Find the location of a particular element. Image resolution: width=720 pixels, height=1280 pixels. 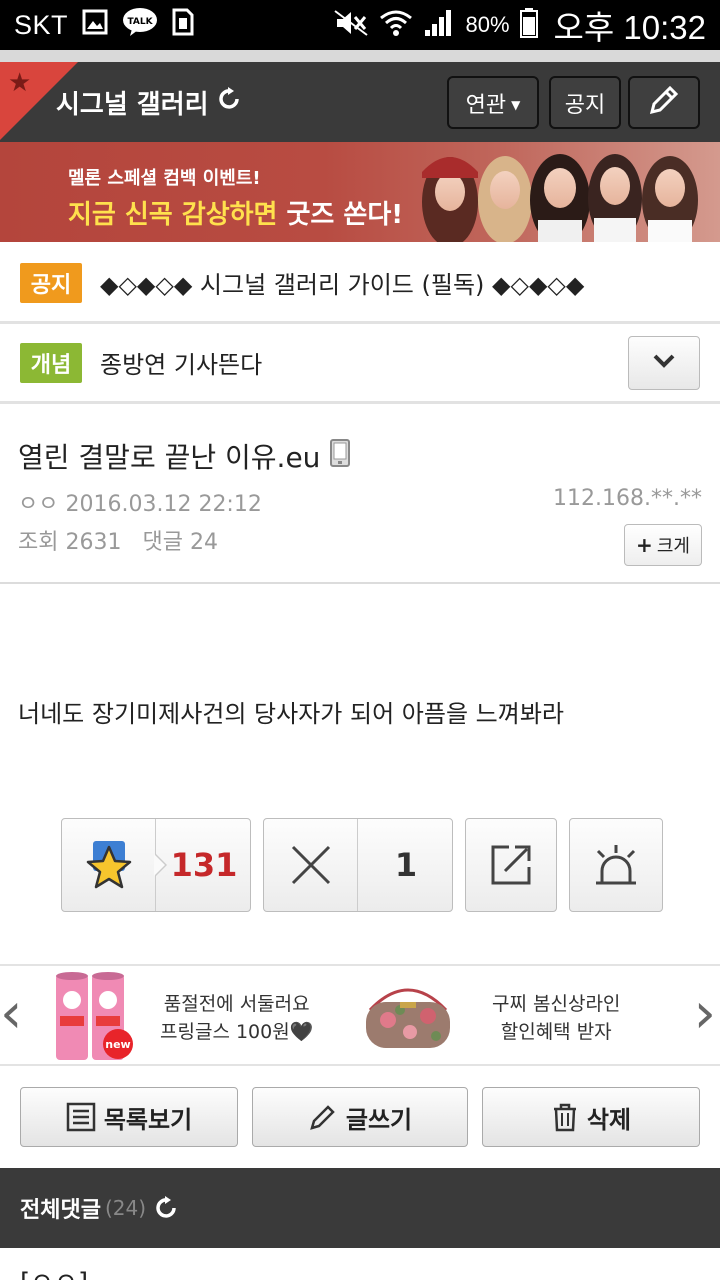

views-count: 2631 is located at coordinates (93, 542).